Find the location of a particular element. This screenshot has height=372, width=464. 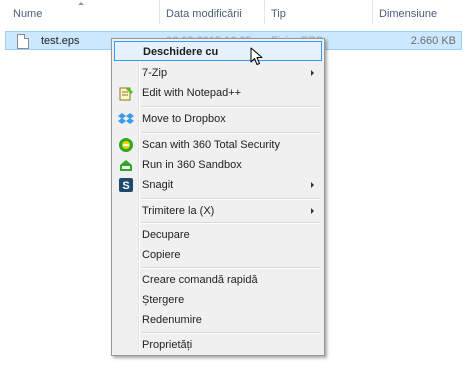

menu-item-dropbox: Move to Dropbox is located at coordinates (218, 119).